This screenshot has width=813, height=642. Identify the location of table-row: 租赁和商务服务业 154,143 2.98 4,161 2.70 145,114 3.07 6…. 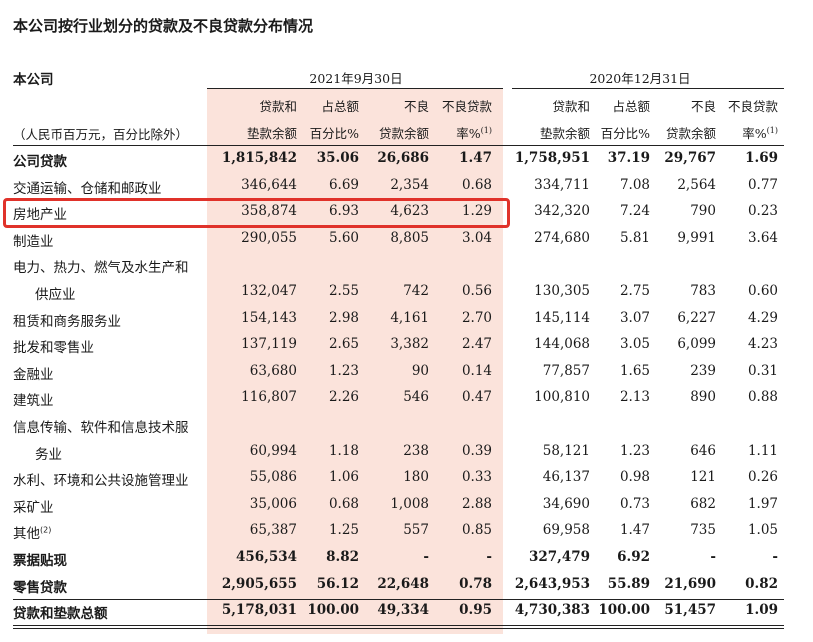
(406, 319).